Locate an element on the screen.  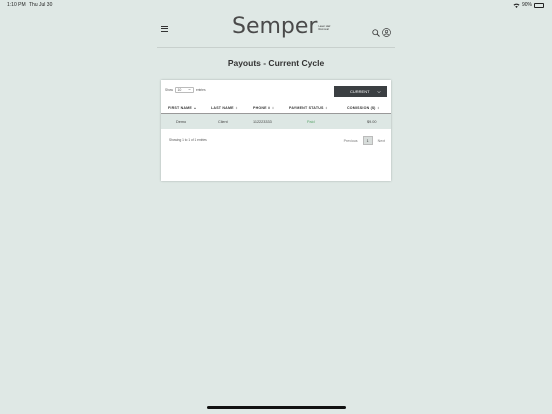
status-bar: 1:10 PM Thu Jul 30 90% is located at coordinates (276, 5).